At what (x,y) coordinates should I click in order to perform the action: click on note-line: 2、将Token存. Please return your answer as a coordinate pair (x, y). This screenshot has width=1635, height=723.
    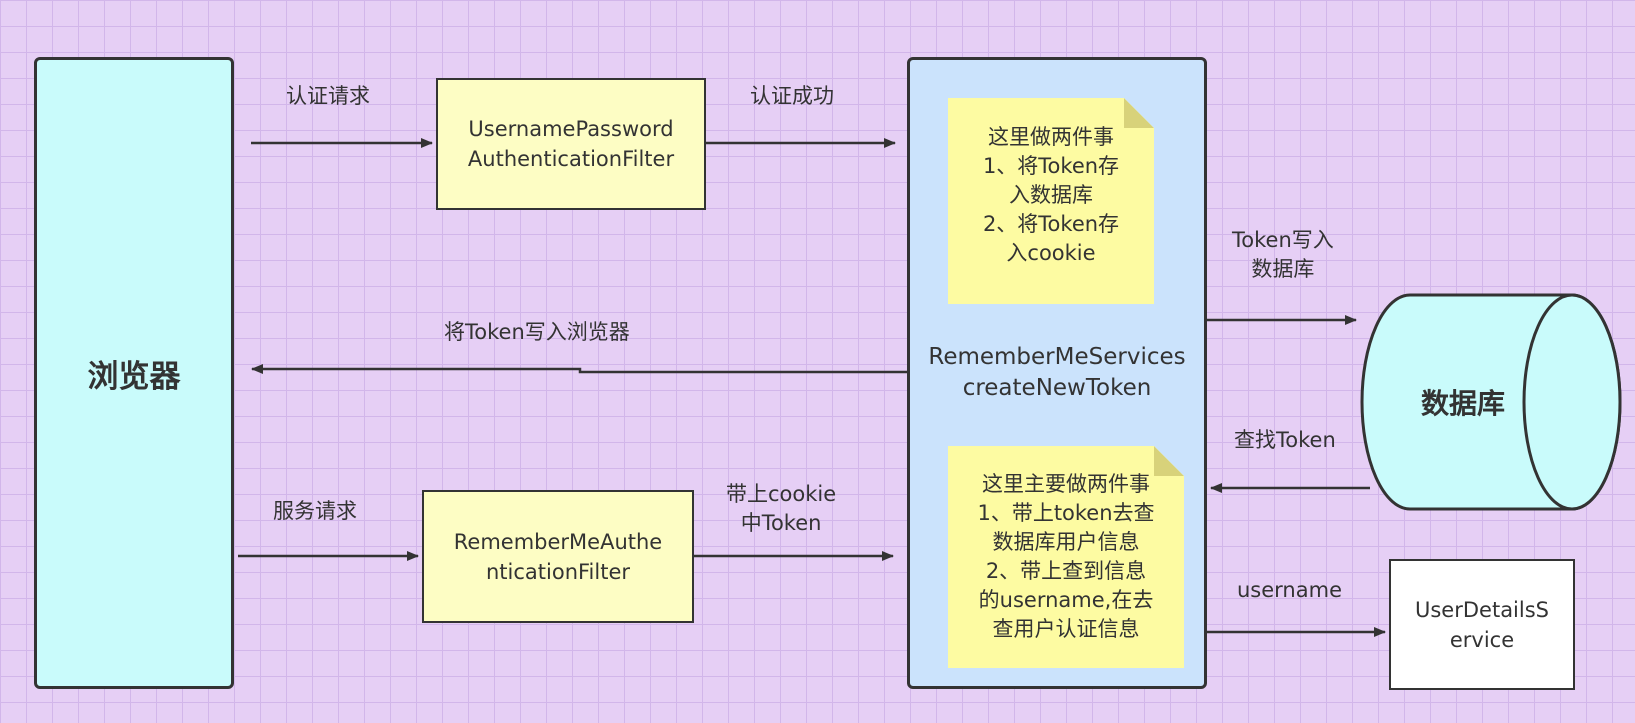
    Looking at the image, I should click on (1051, 223).